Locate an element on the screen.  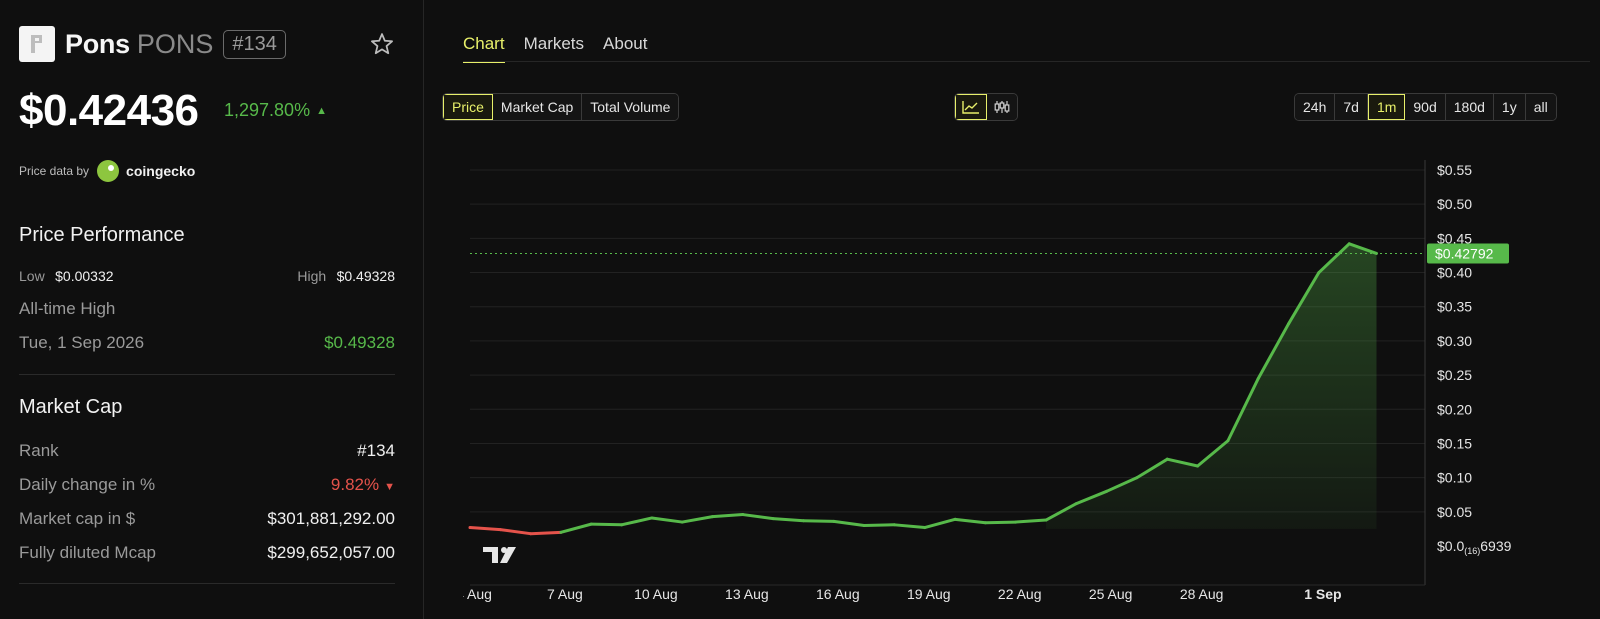
x-tick-label: 25 Aug is located at coordinates (1111, 594).